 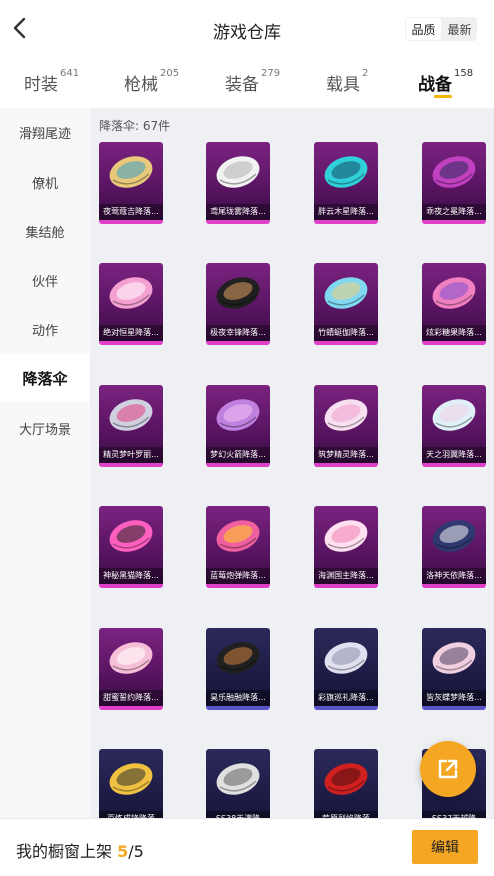 I want to click on sidebar-item-wingman: 僚机, so click(x=45, y=182).